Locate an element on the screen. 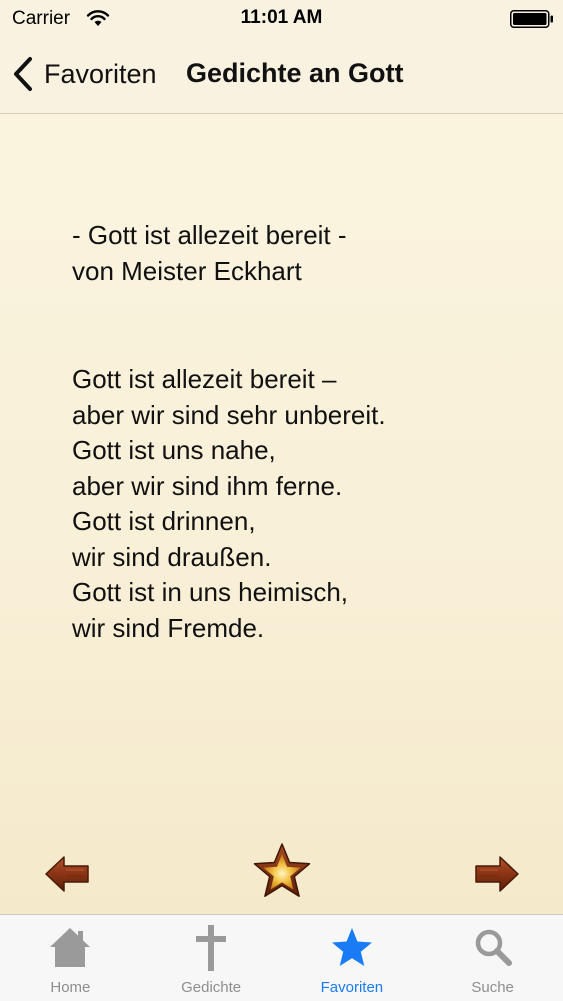 Image resolution: width=563 pixels, height=1001 pixels. battery-icon is located at coordinates (531, 19).